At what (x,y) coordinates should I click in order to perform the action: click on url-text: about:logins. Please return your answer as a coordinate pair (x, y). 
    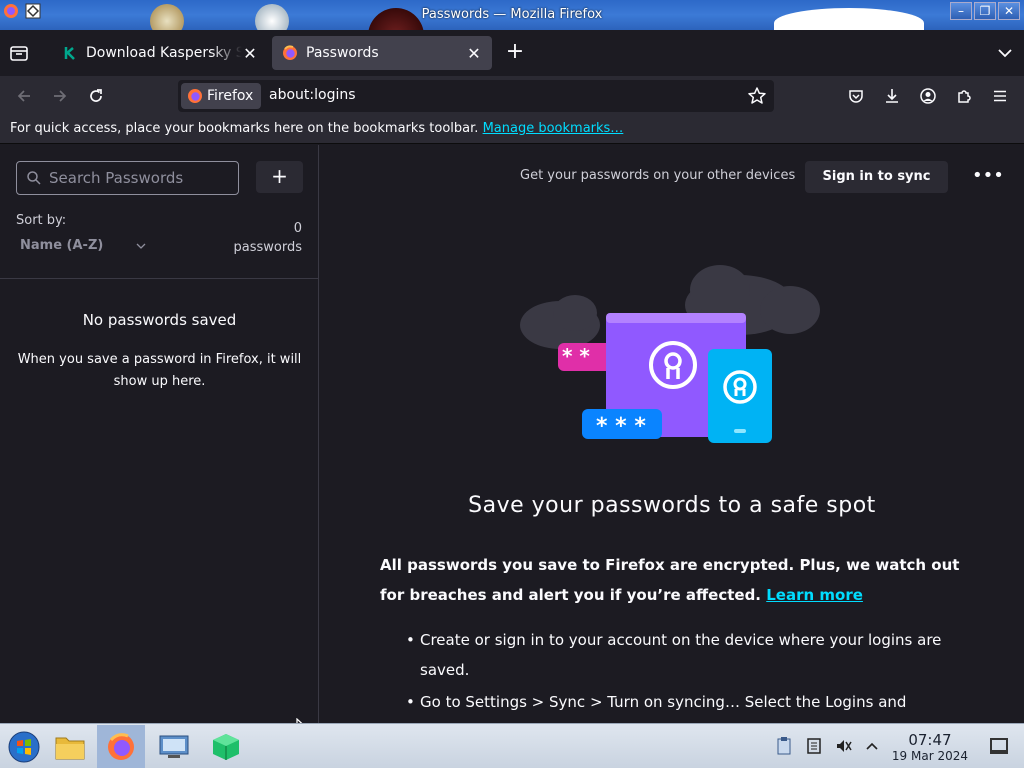
    Looking at the image, I should click on (312, 95).